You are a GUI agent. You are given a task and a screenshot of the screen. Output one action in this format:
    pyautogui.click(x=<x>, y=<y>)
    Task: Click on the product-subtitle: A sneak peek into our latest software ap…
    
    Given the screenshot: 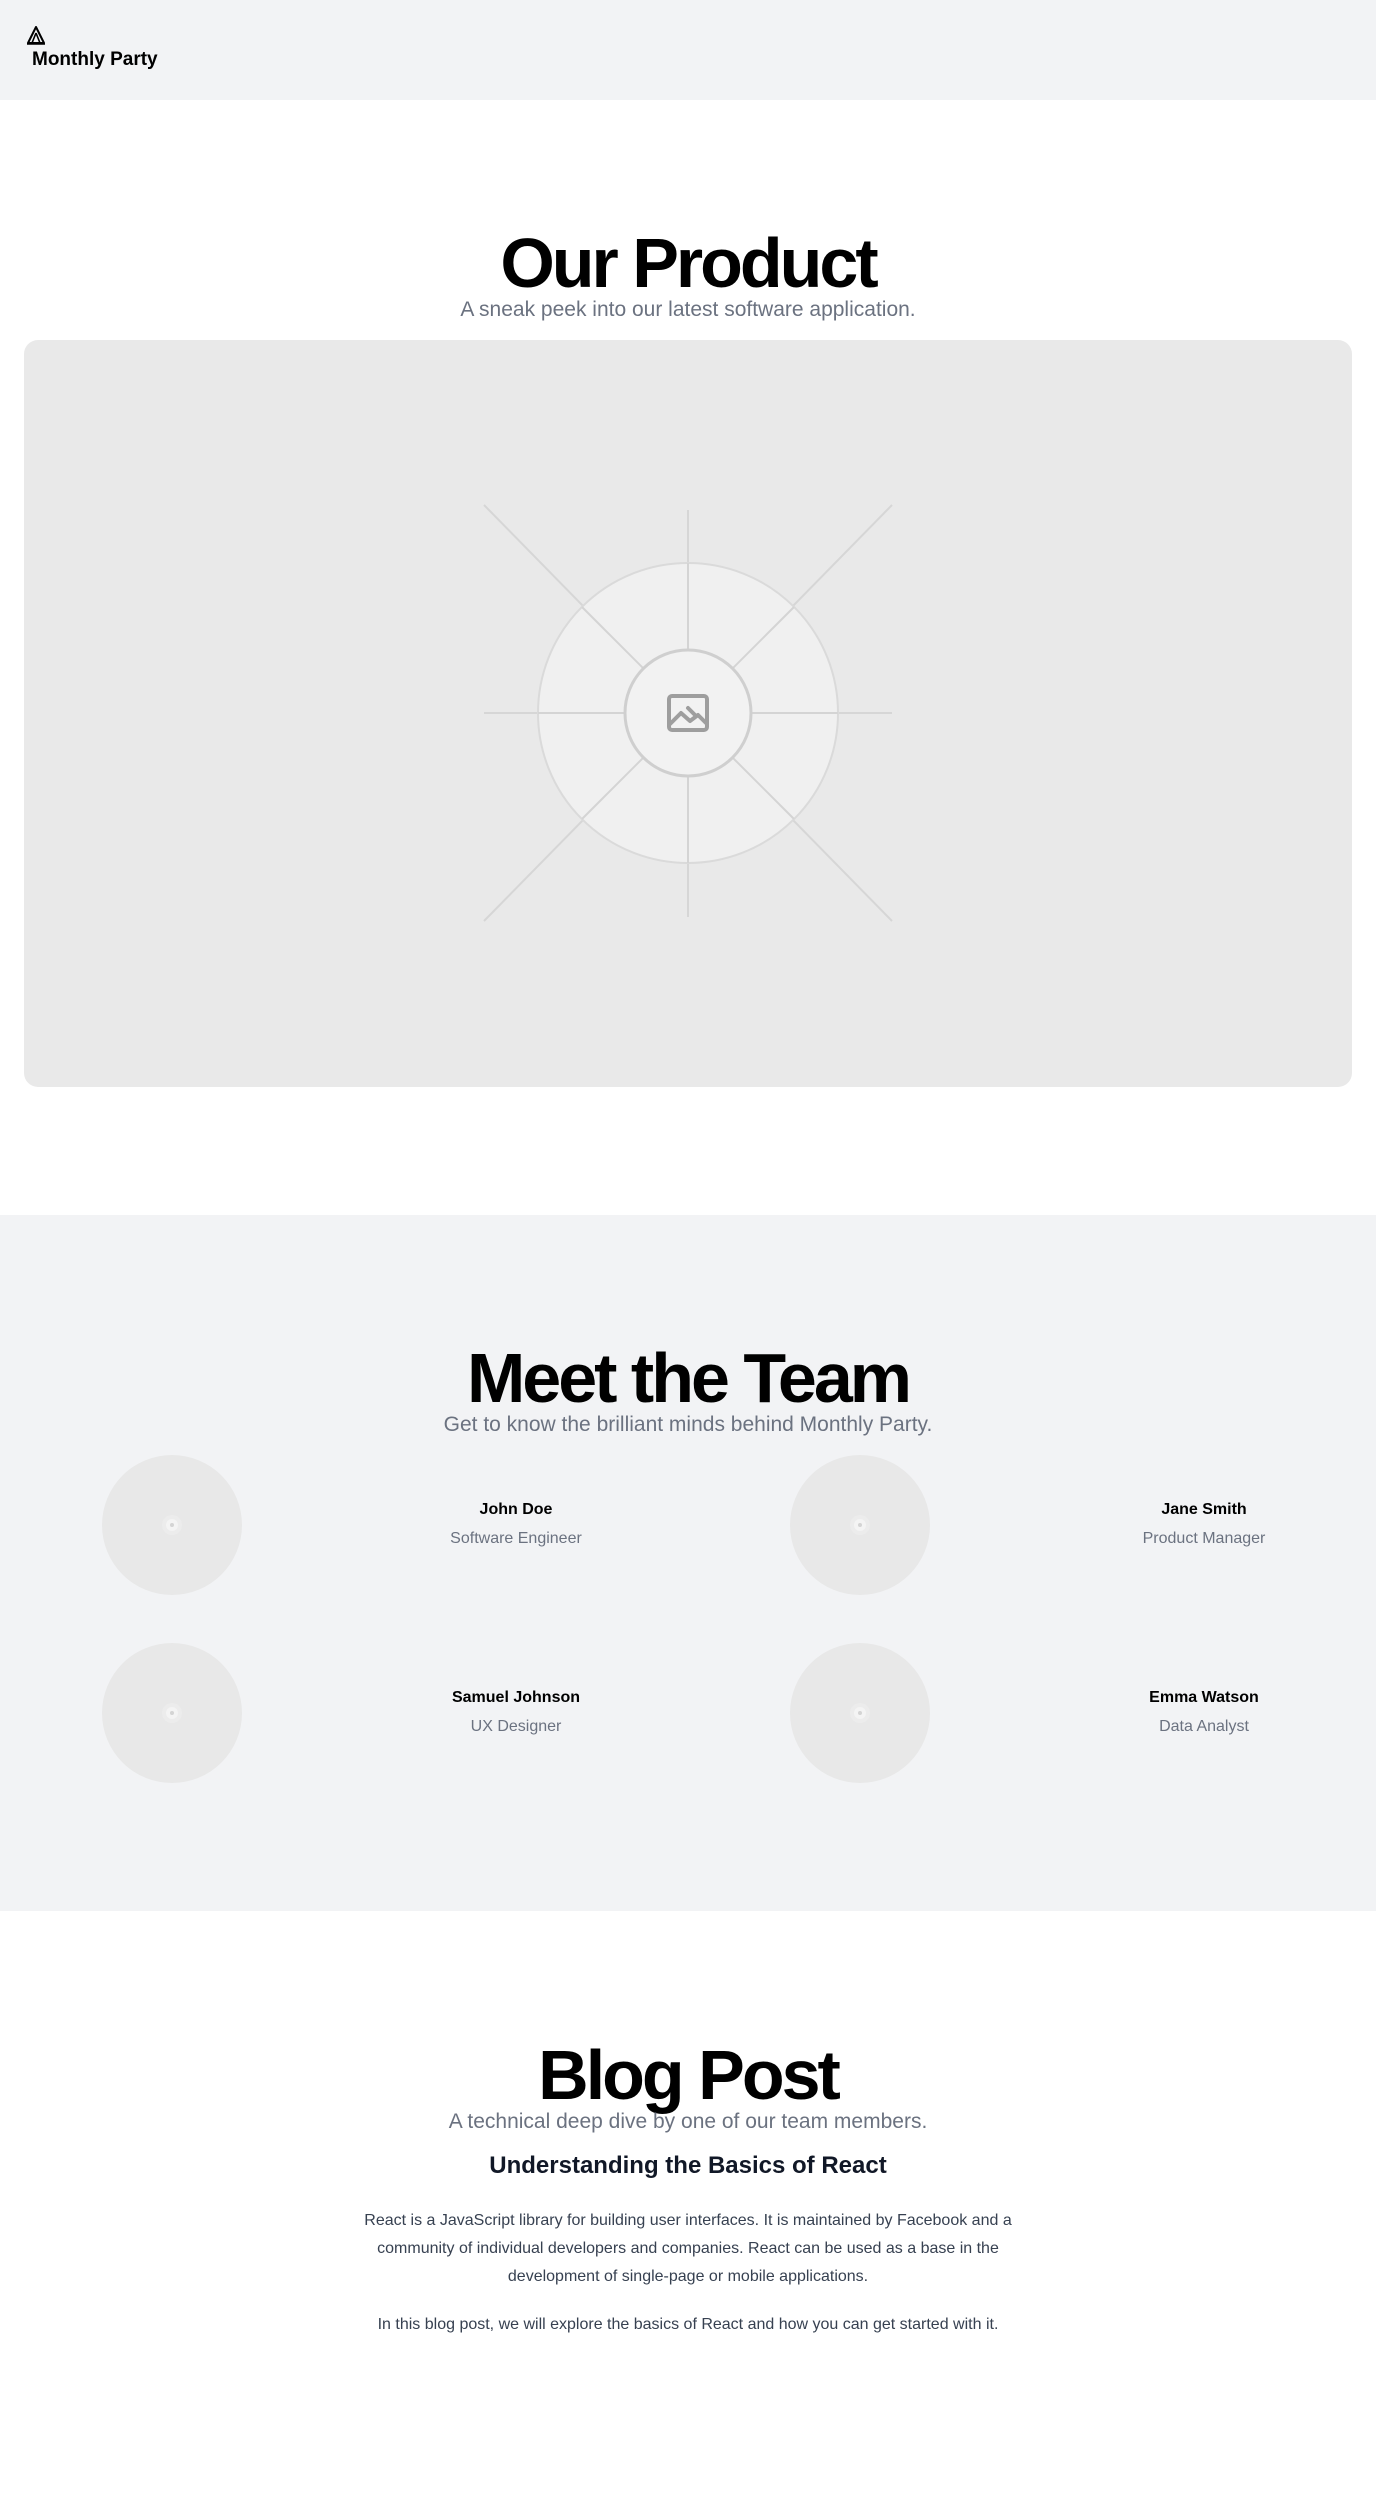 What is the action you would take?
    pyautogui.click(x=688, y=309)
    